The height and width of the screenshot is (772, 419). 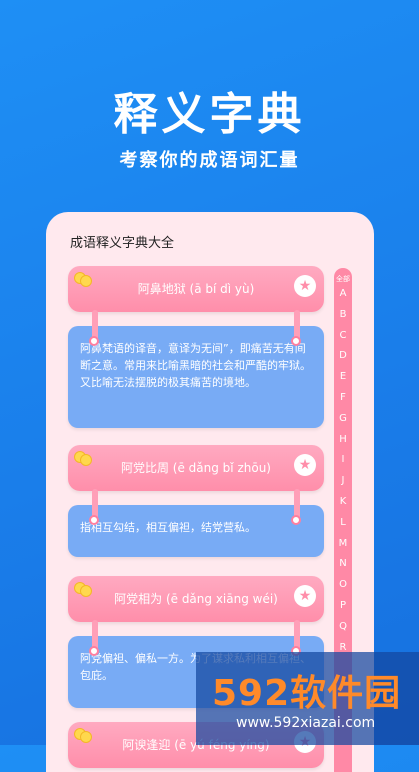 I want to click on idiom-banner: 阿党相为 (ē dǎng xiāng wéi) ★, so click(x=196, y=599).